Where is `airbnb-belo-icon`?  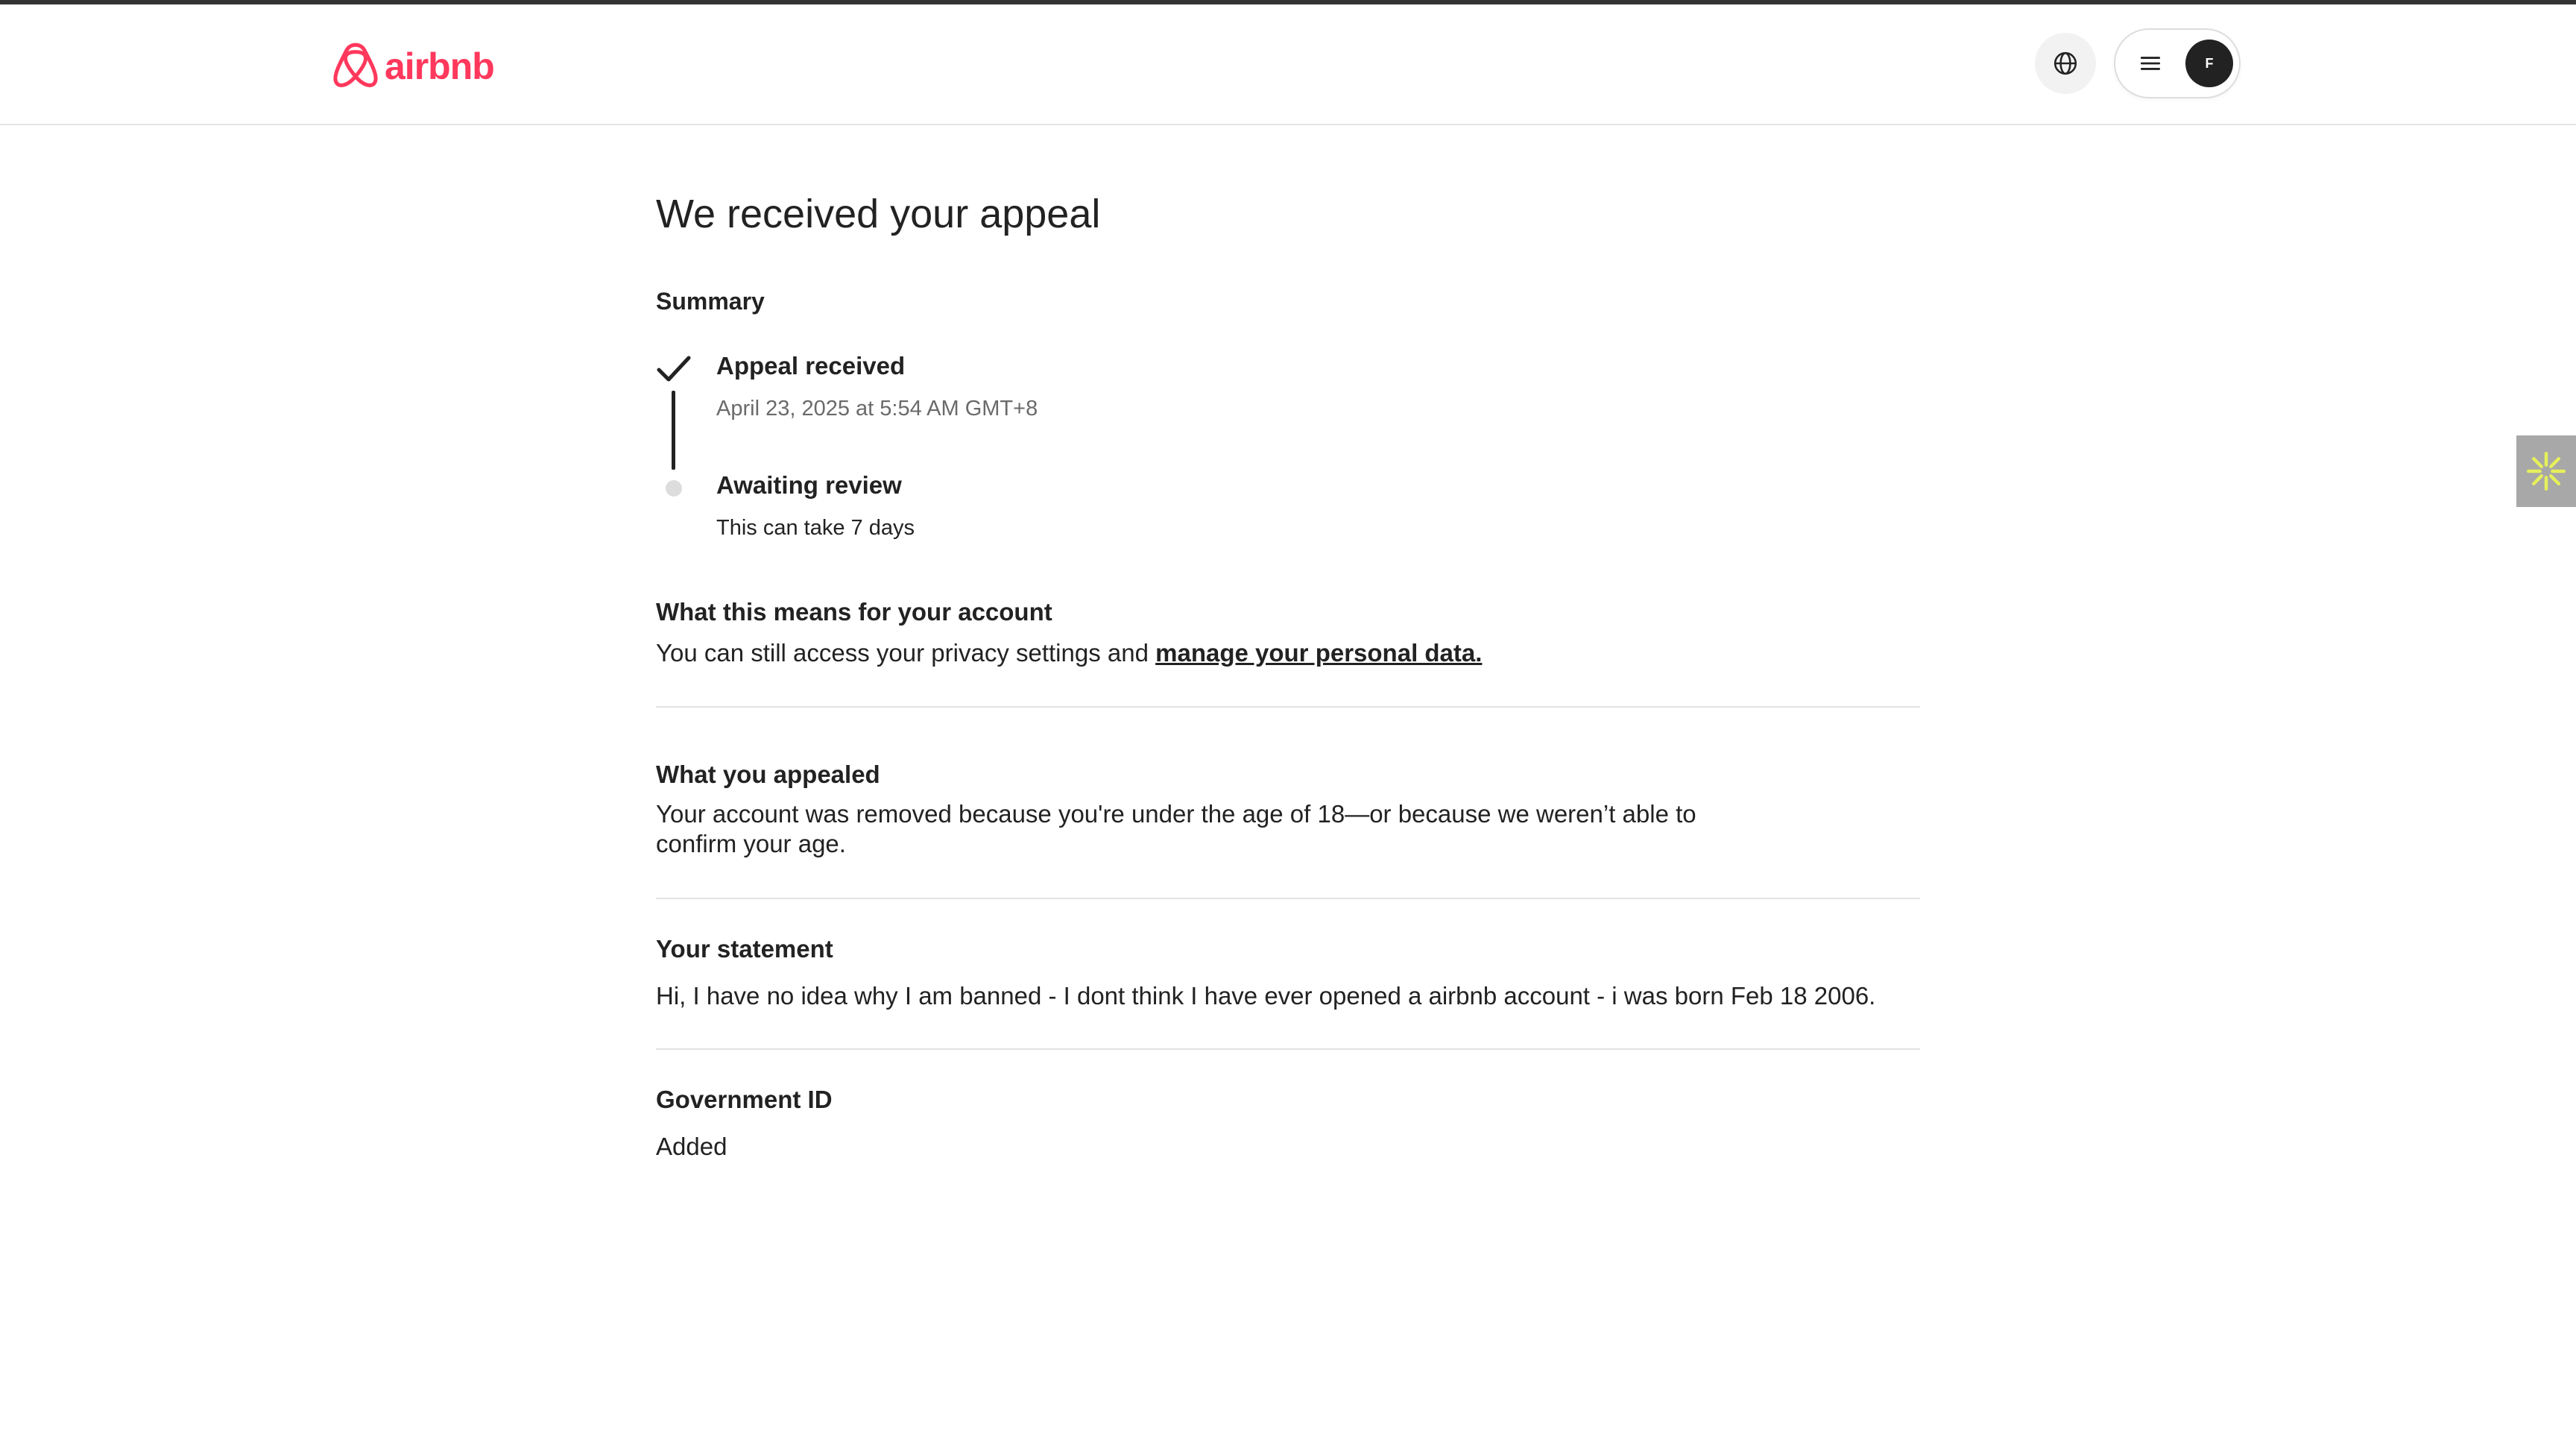 airbnb-belo-icon is located at coordinates (355, 64).